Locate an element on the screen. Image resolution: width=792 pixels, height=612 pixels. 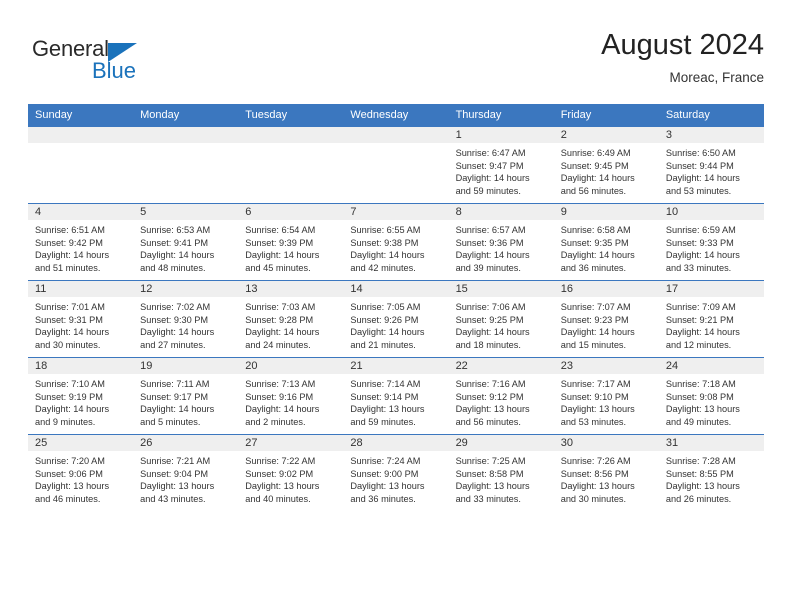
sunset-text: Sunset: 9:17 PM is located at coordinates (174, 396).